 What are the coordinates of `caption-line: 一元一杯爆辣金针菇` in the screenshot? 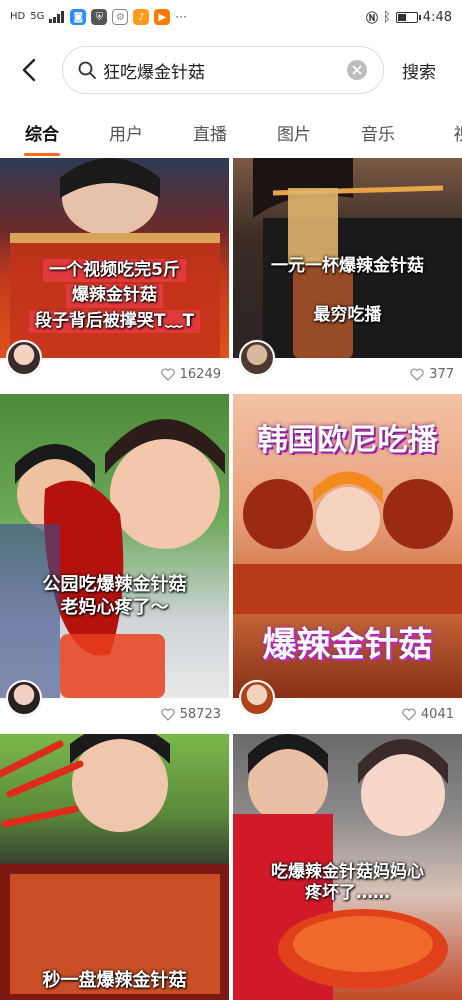 It's located at (347, 266).